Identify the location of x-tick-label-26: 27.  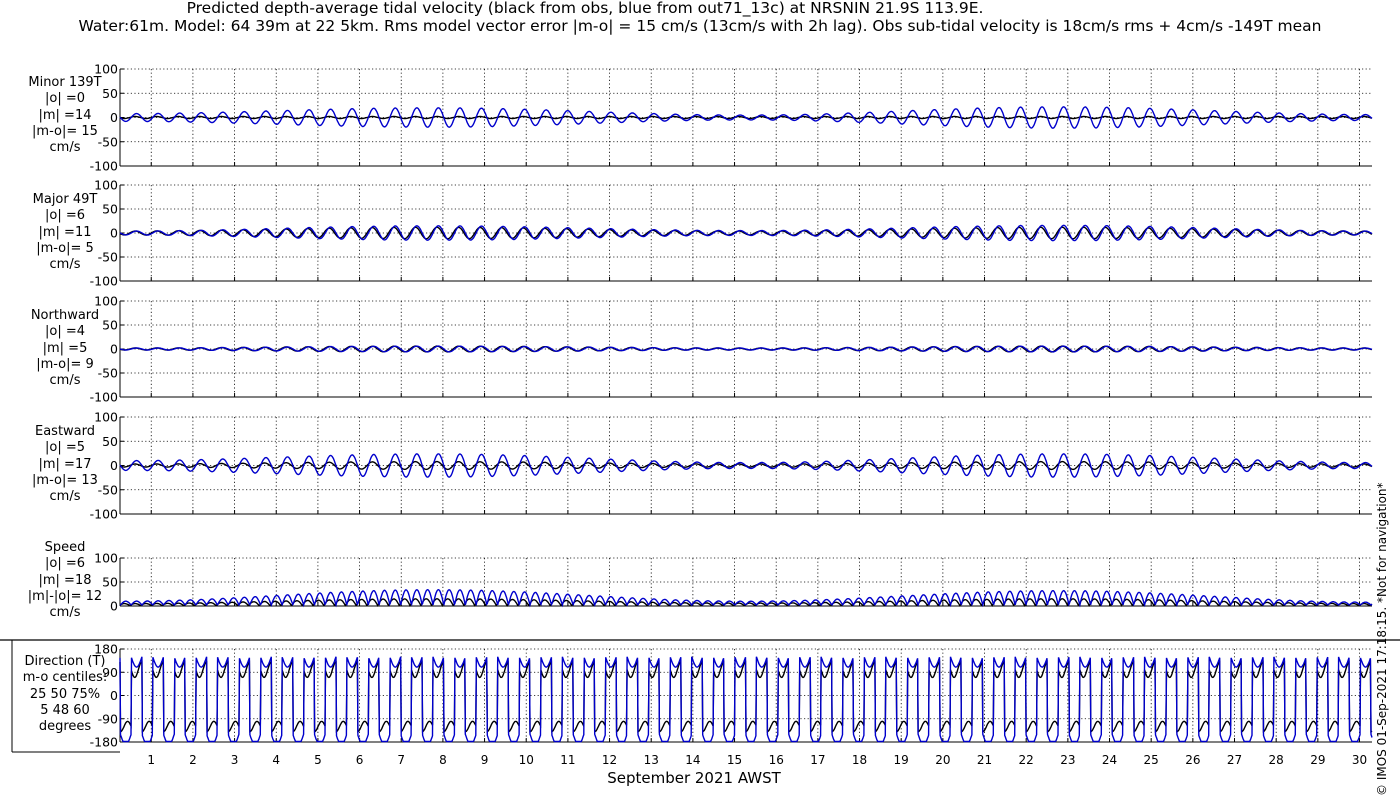
(1234, 760).